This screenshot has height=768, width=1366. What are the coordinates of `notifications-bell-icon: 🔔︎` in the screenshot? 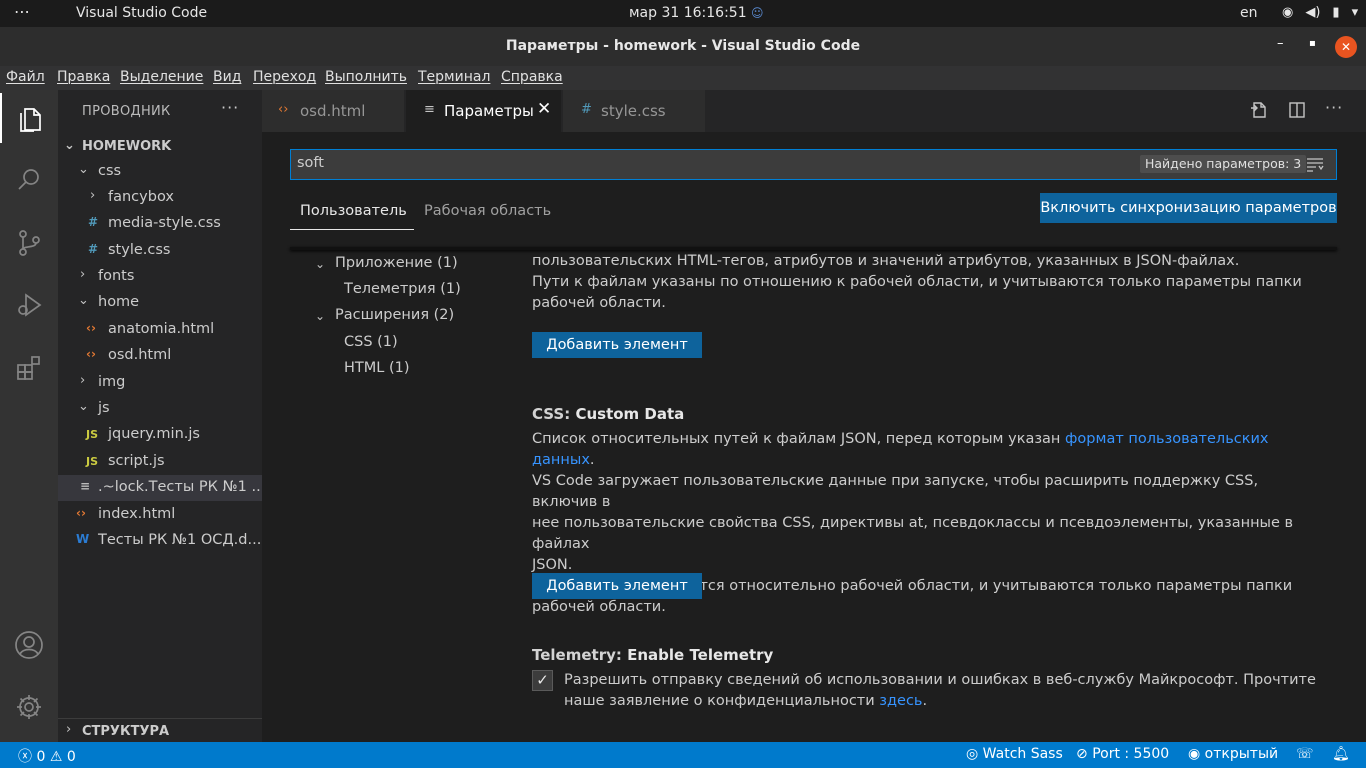 It's located at (1341, 754).